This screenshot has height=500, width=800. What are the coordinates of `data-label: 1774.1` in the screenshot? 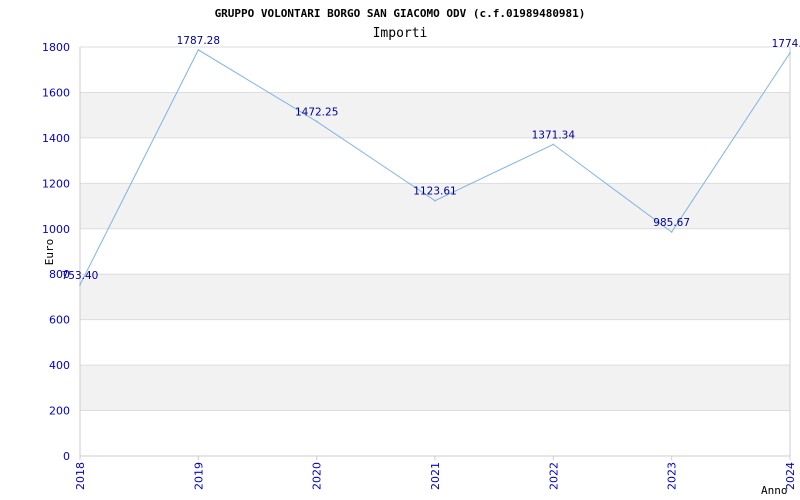 It's located at (786, 44).